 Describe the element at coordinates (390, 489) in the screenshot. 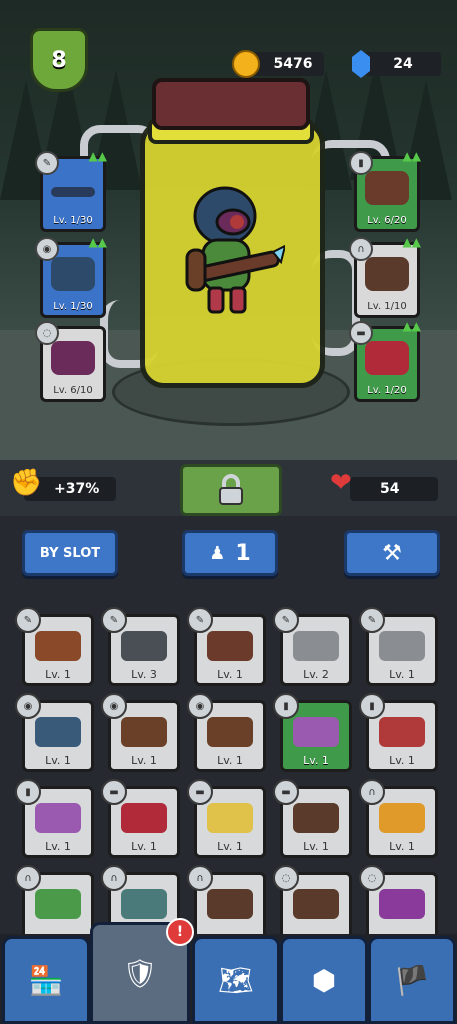

I see `health-value: 54` at that location.